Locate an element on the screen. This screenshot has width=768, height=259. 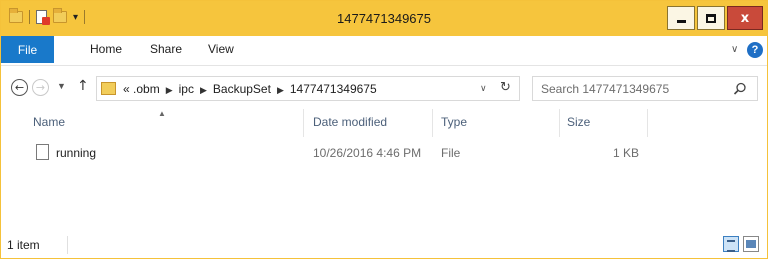
tab-share: Share is located at coordinates (166, 49).